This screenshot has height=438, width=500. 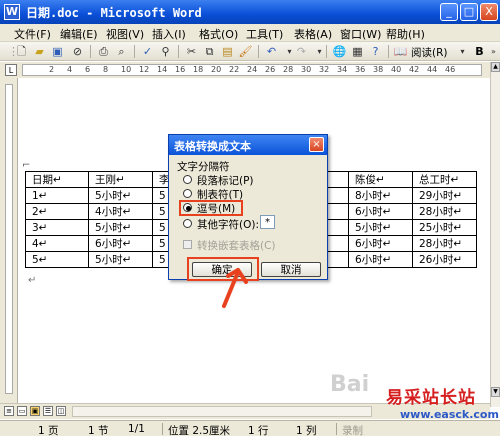 What do you see at coordinates (12, 12) in the screenshot?
I see `word-app-icon: W` at bounding box center [12, 12].